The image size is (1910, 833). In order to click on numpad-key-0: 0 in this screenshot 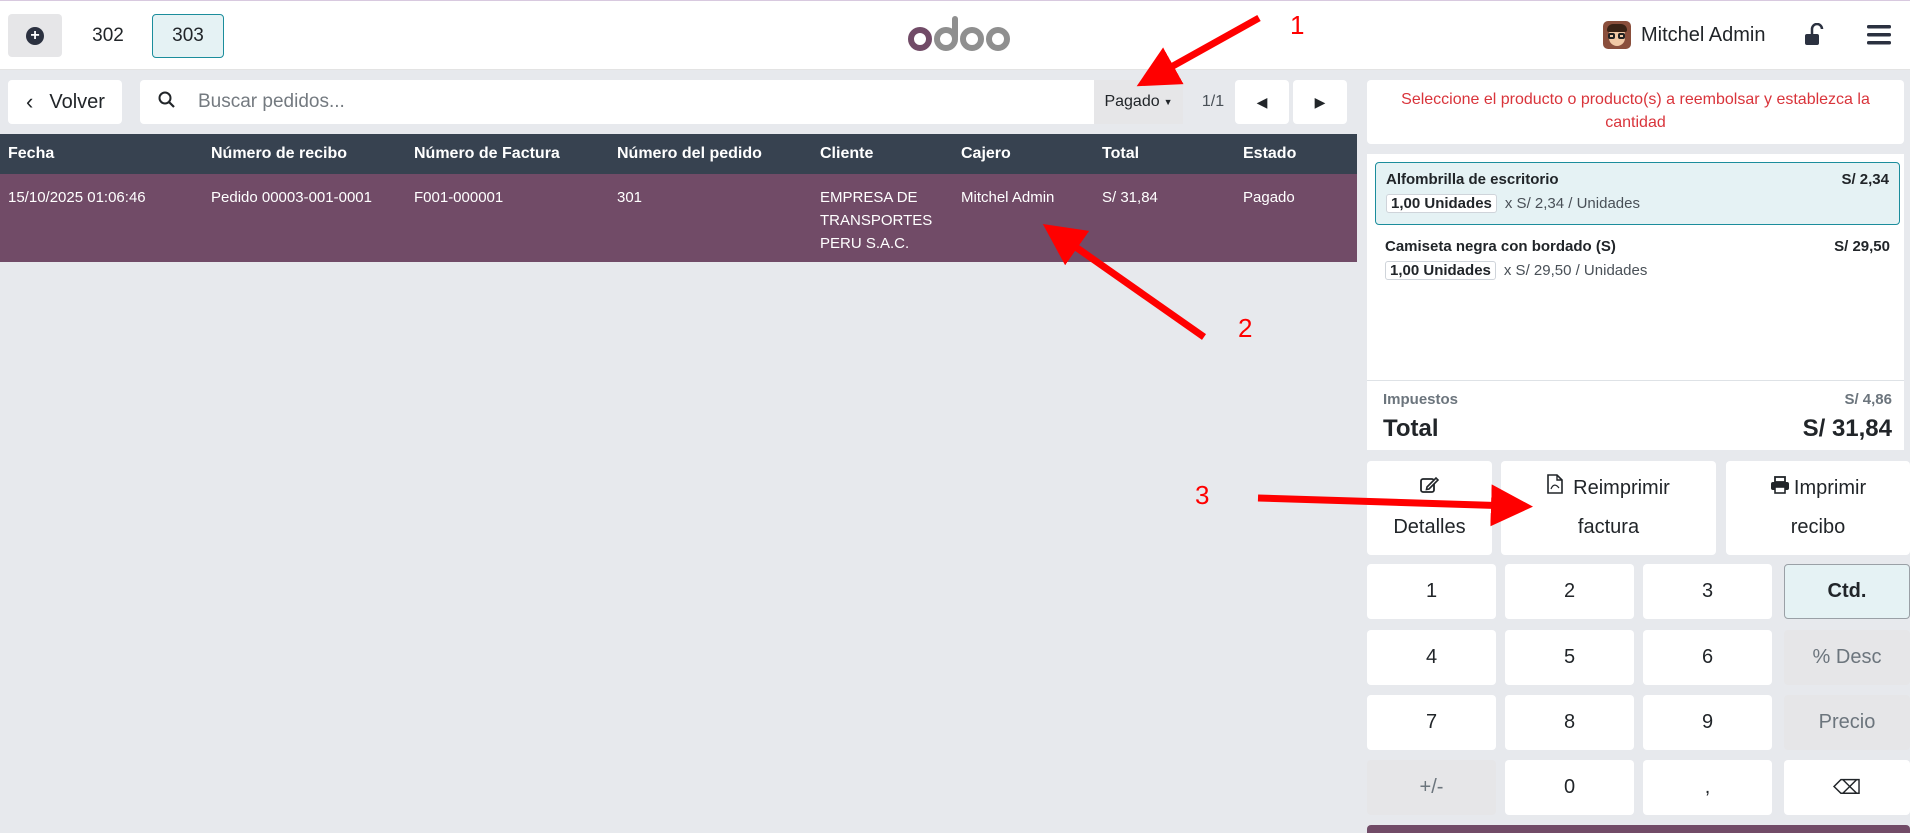, I will do `click(1569, 787)`.